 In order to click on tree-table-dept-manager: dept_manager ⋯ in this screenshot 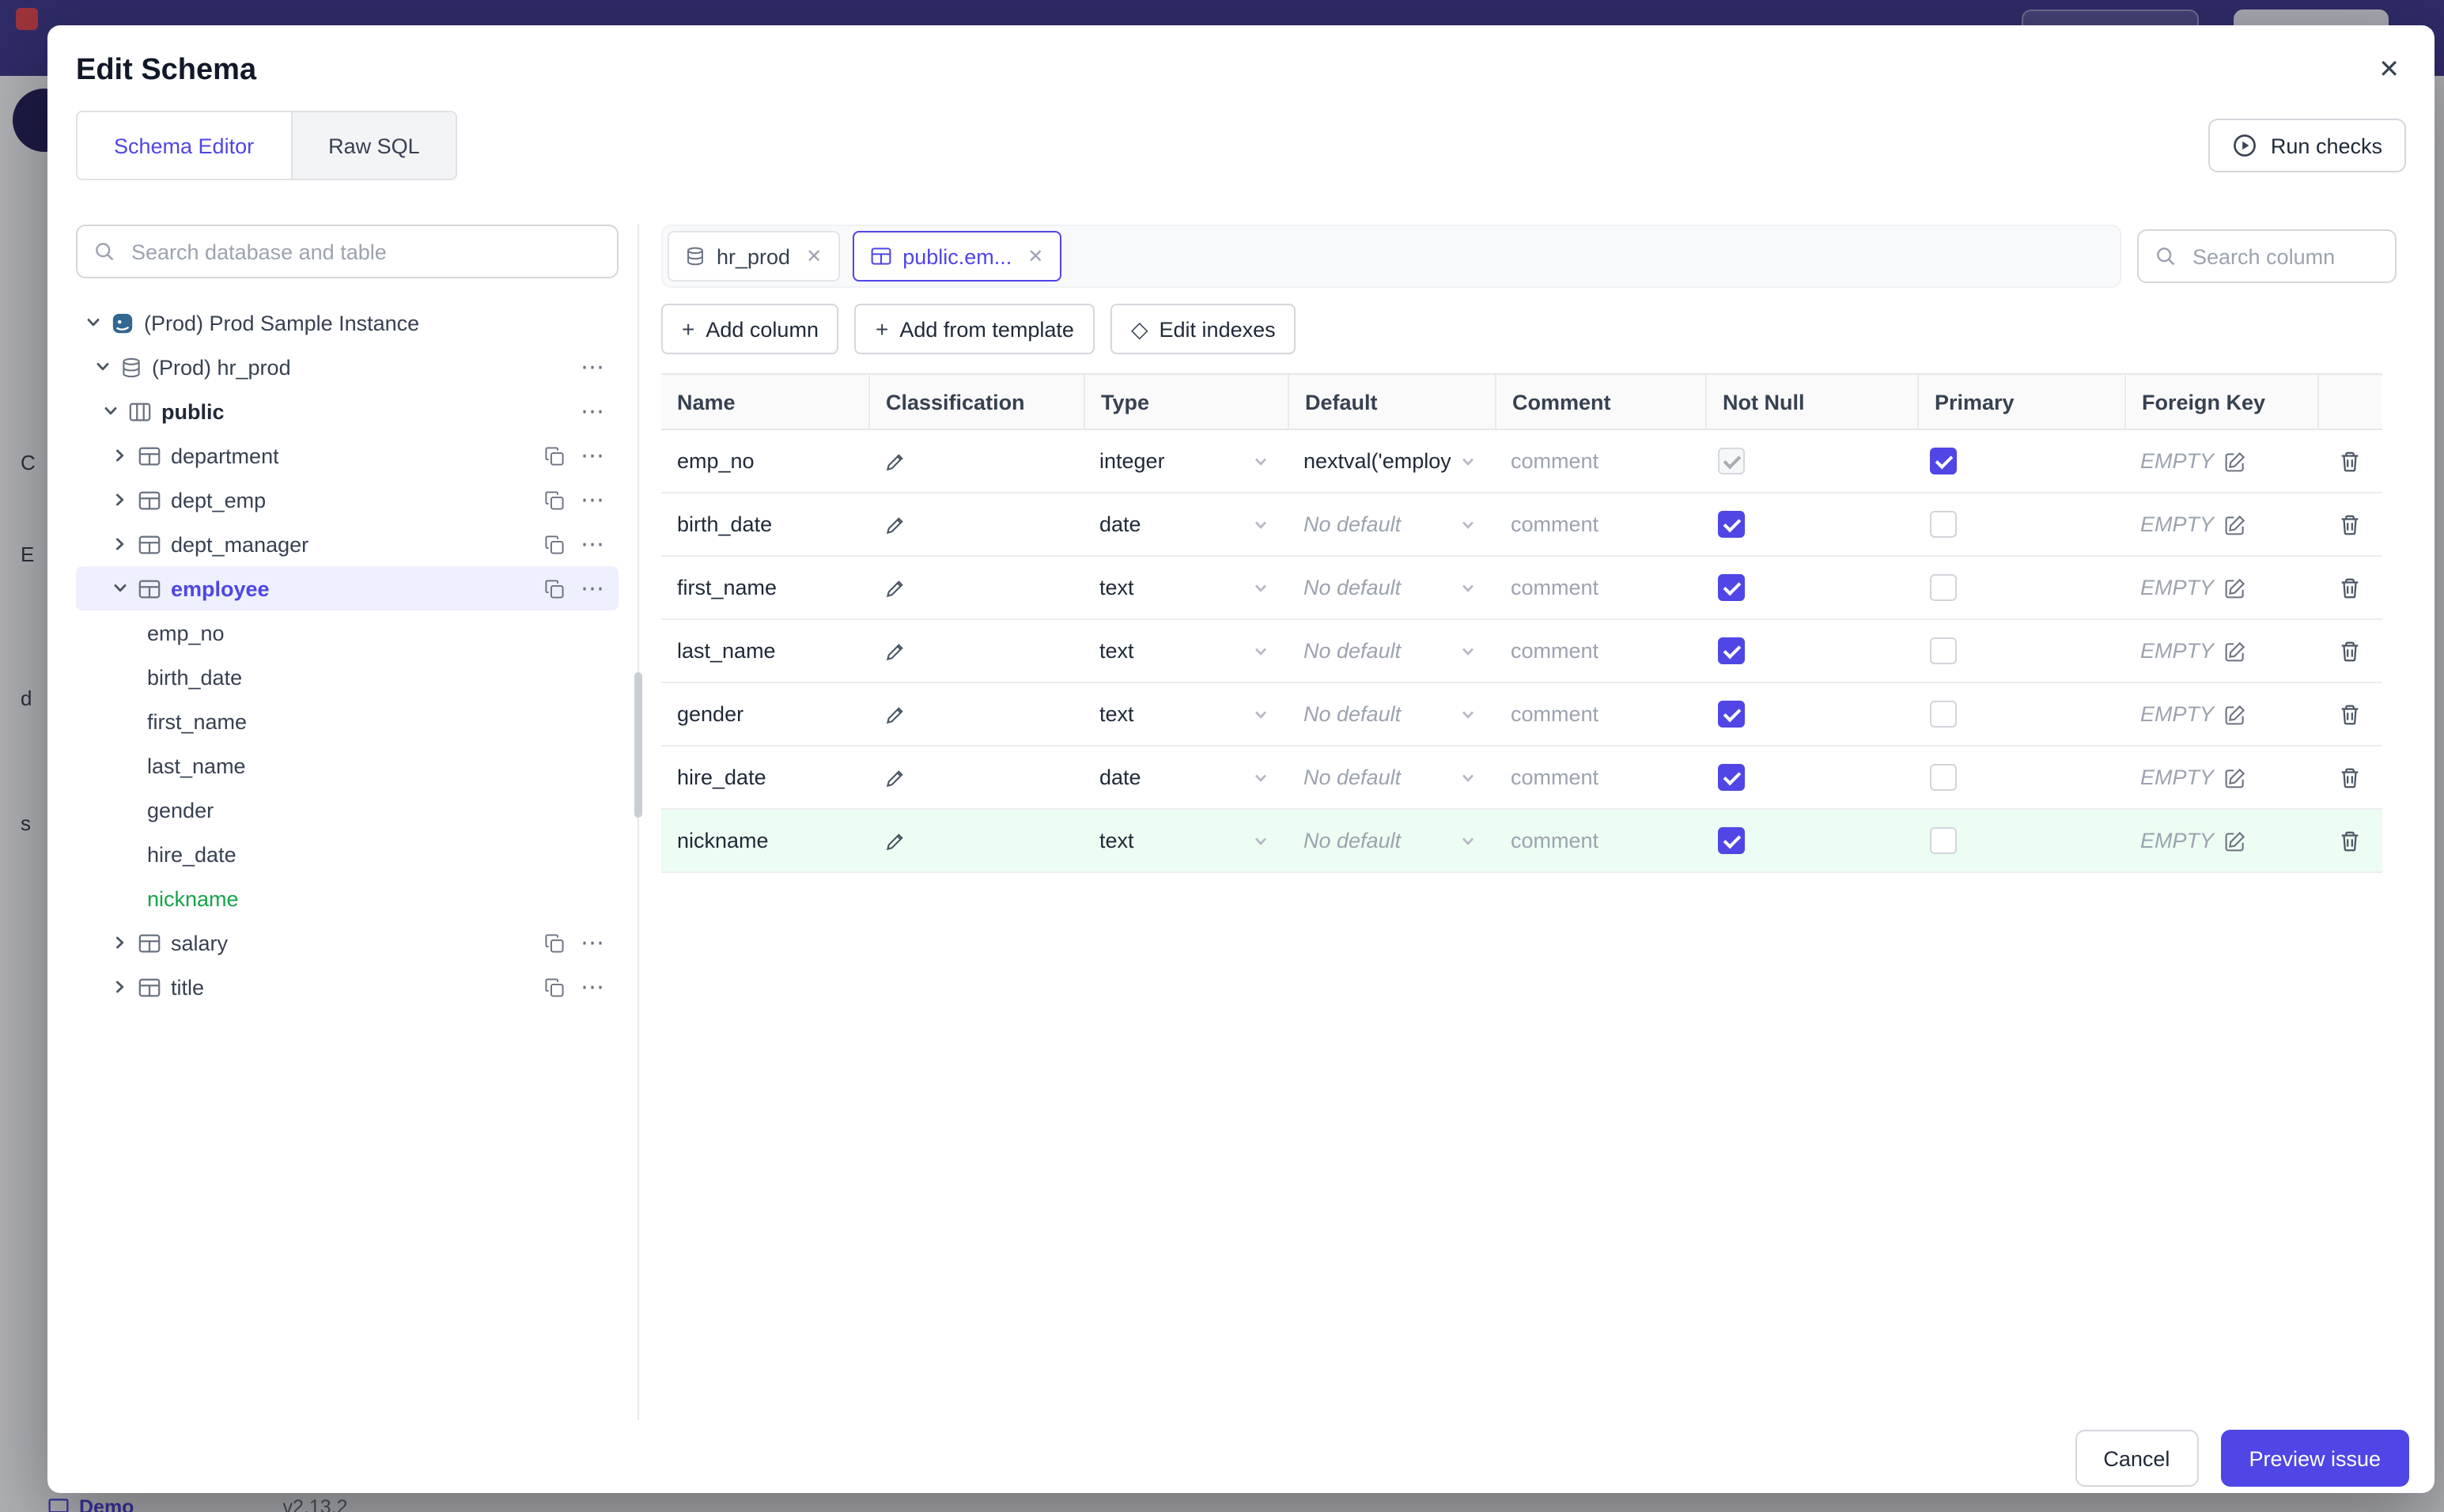, I will do `click(347, 544)`.